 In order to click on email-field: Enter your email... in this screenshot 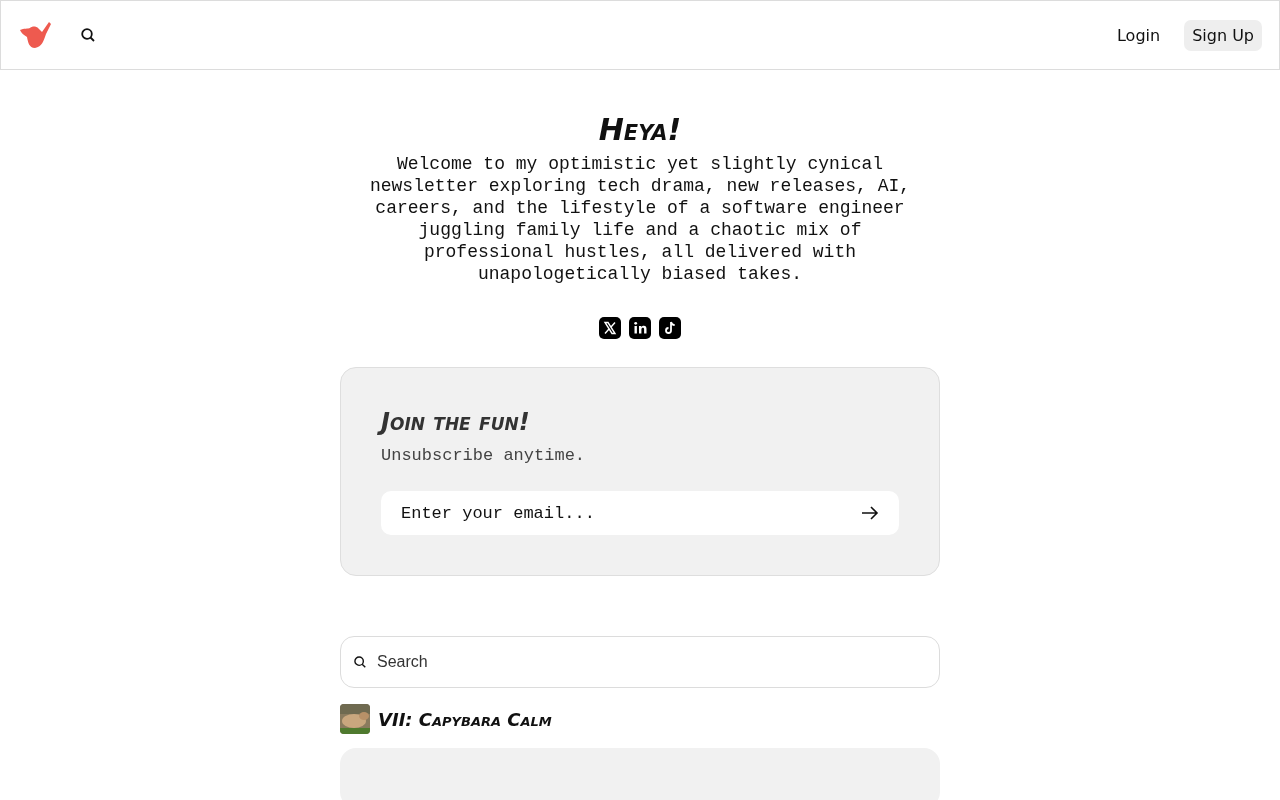, I will do `click(640, 513)`.